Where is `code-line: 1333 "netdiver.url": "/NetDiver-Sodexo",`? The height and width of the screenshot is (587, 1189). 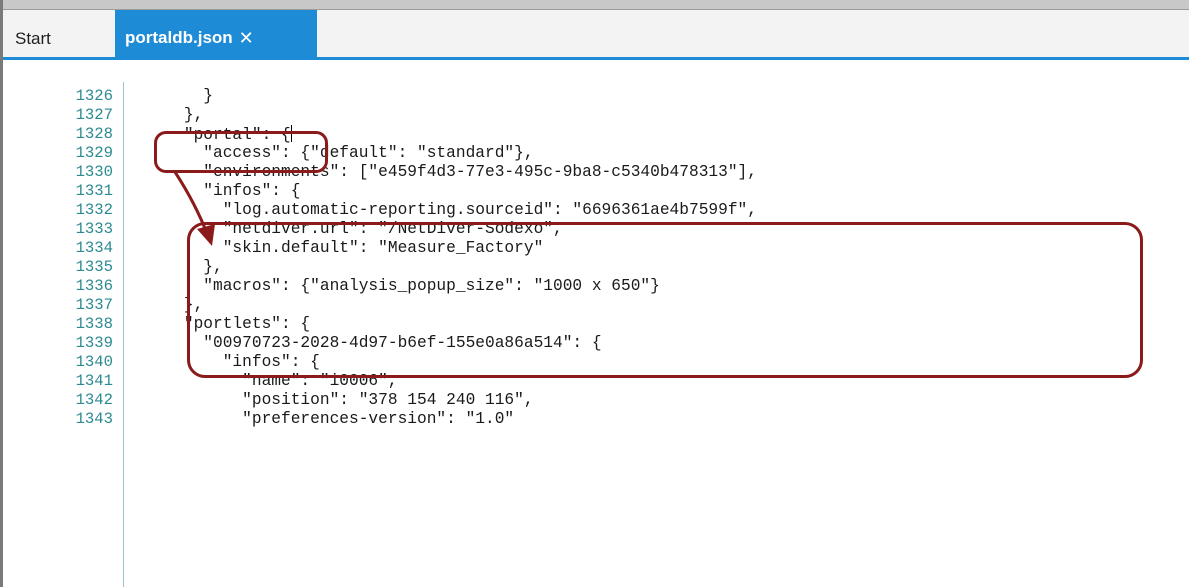
code-line: 1333 "netdiver.url": "/NetDiver-Sodexo", is located at coordinates (596, 229).